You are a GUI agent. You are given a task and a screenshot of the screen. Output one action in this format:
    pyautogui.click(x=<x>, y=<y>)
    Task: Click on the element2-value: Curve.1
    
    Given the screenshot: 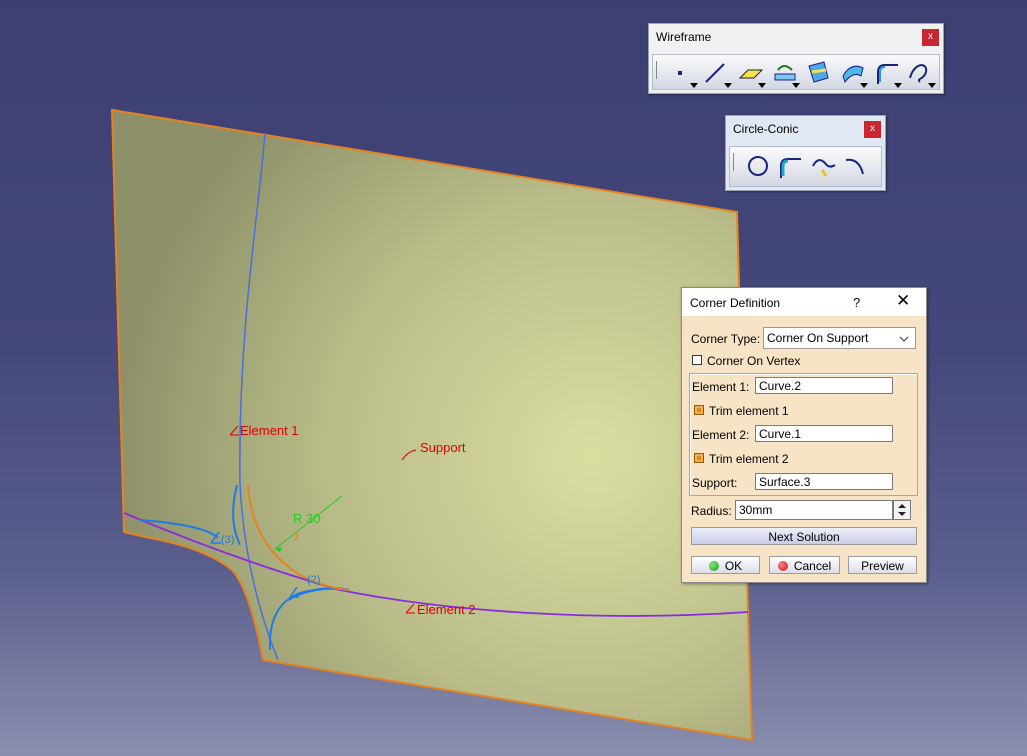 What is the action you would take?
    pyautogui.click(x=780, y=434)
    